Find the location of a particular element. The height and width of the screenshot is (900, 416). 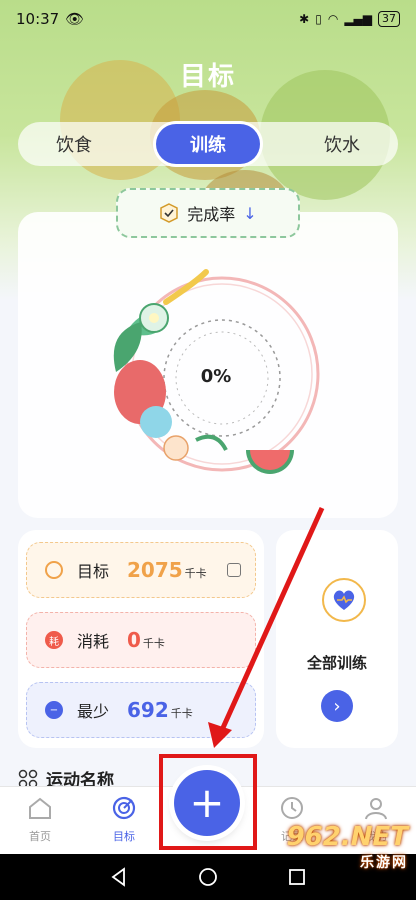

nav-goal: 目标 is located at coordinates (124, 819).